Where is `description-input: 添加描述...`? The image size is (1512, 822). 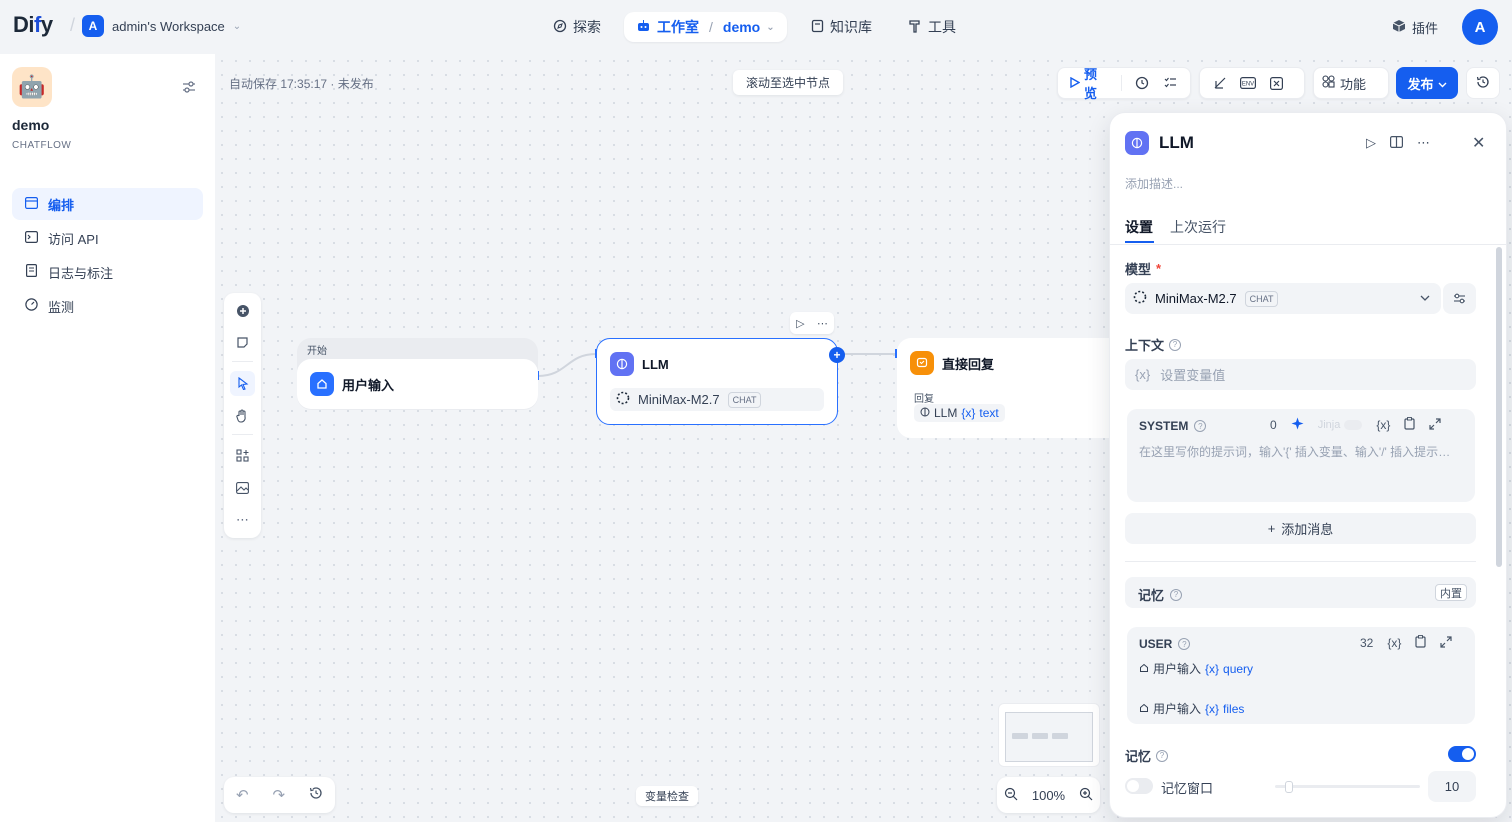 description-input: 添加描述... is located at coordinates (1154, 183).